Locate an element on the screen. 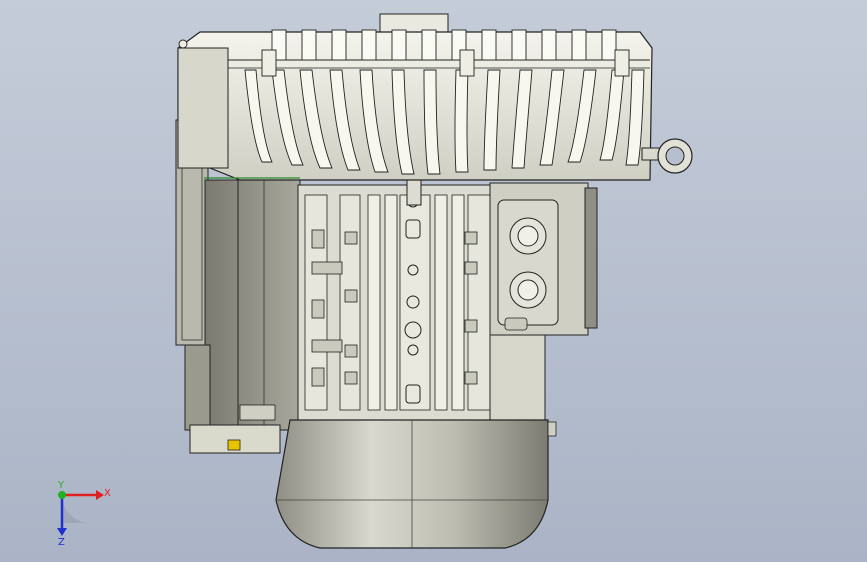  x-axis-label: X is located at coordinates (107, 493).